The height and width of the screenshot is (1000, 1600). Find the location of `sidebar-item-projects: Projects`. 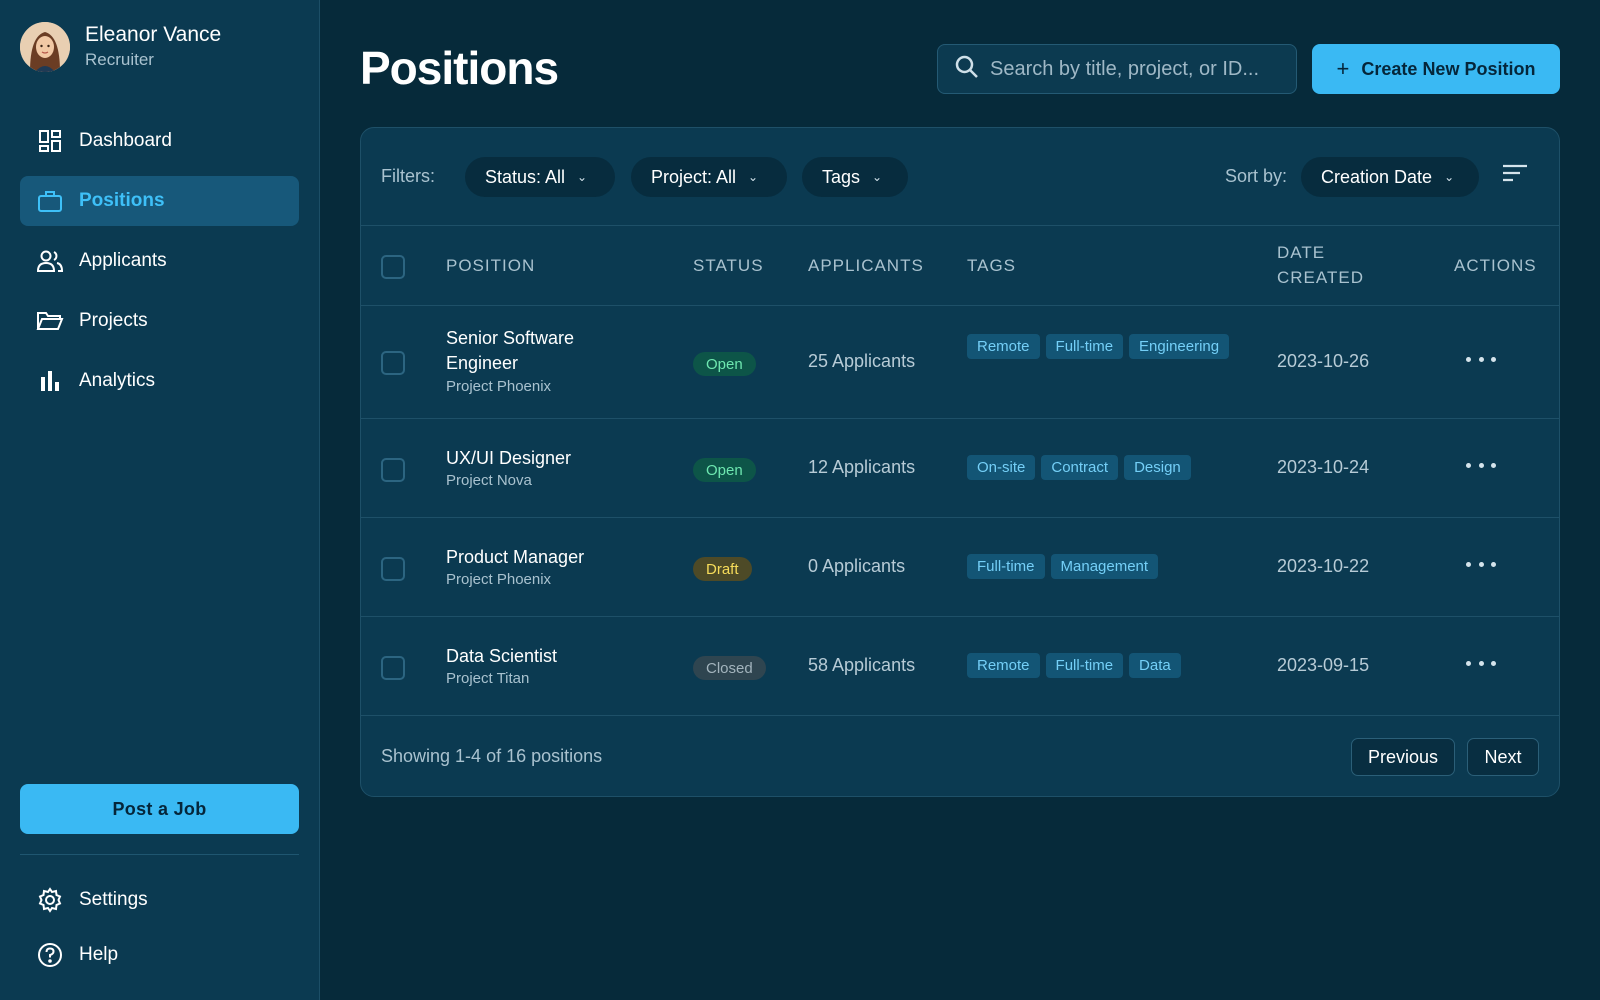

sidebar-item-projects: Projects is located at coordinates (159, 321).